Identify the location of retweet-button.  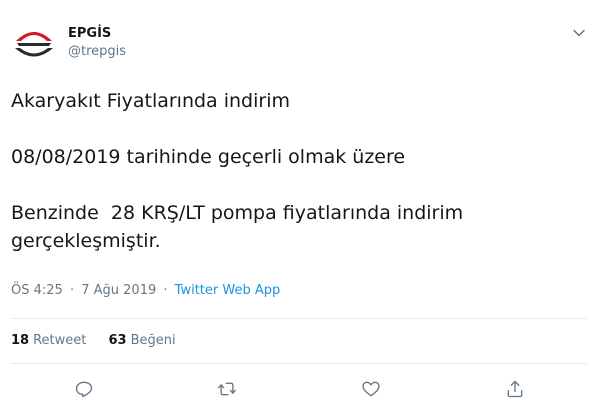
(227, 389).